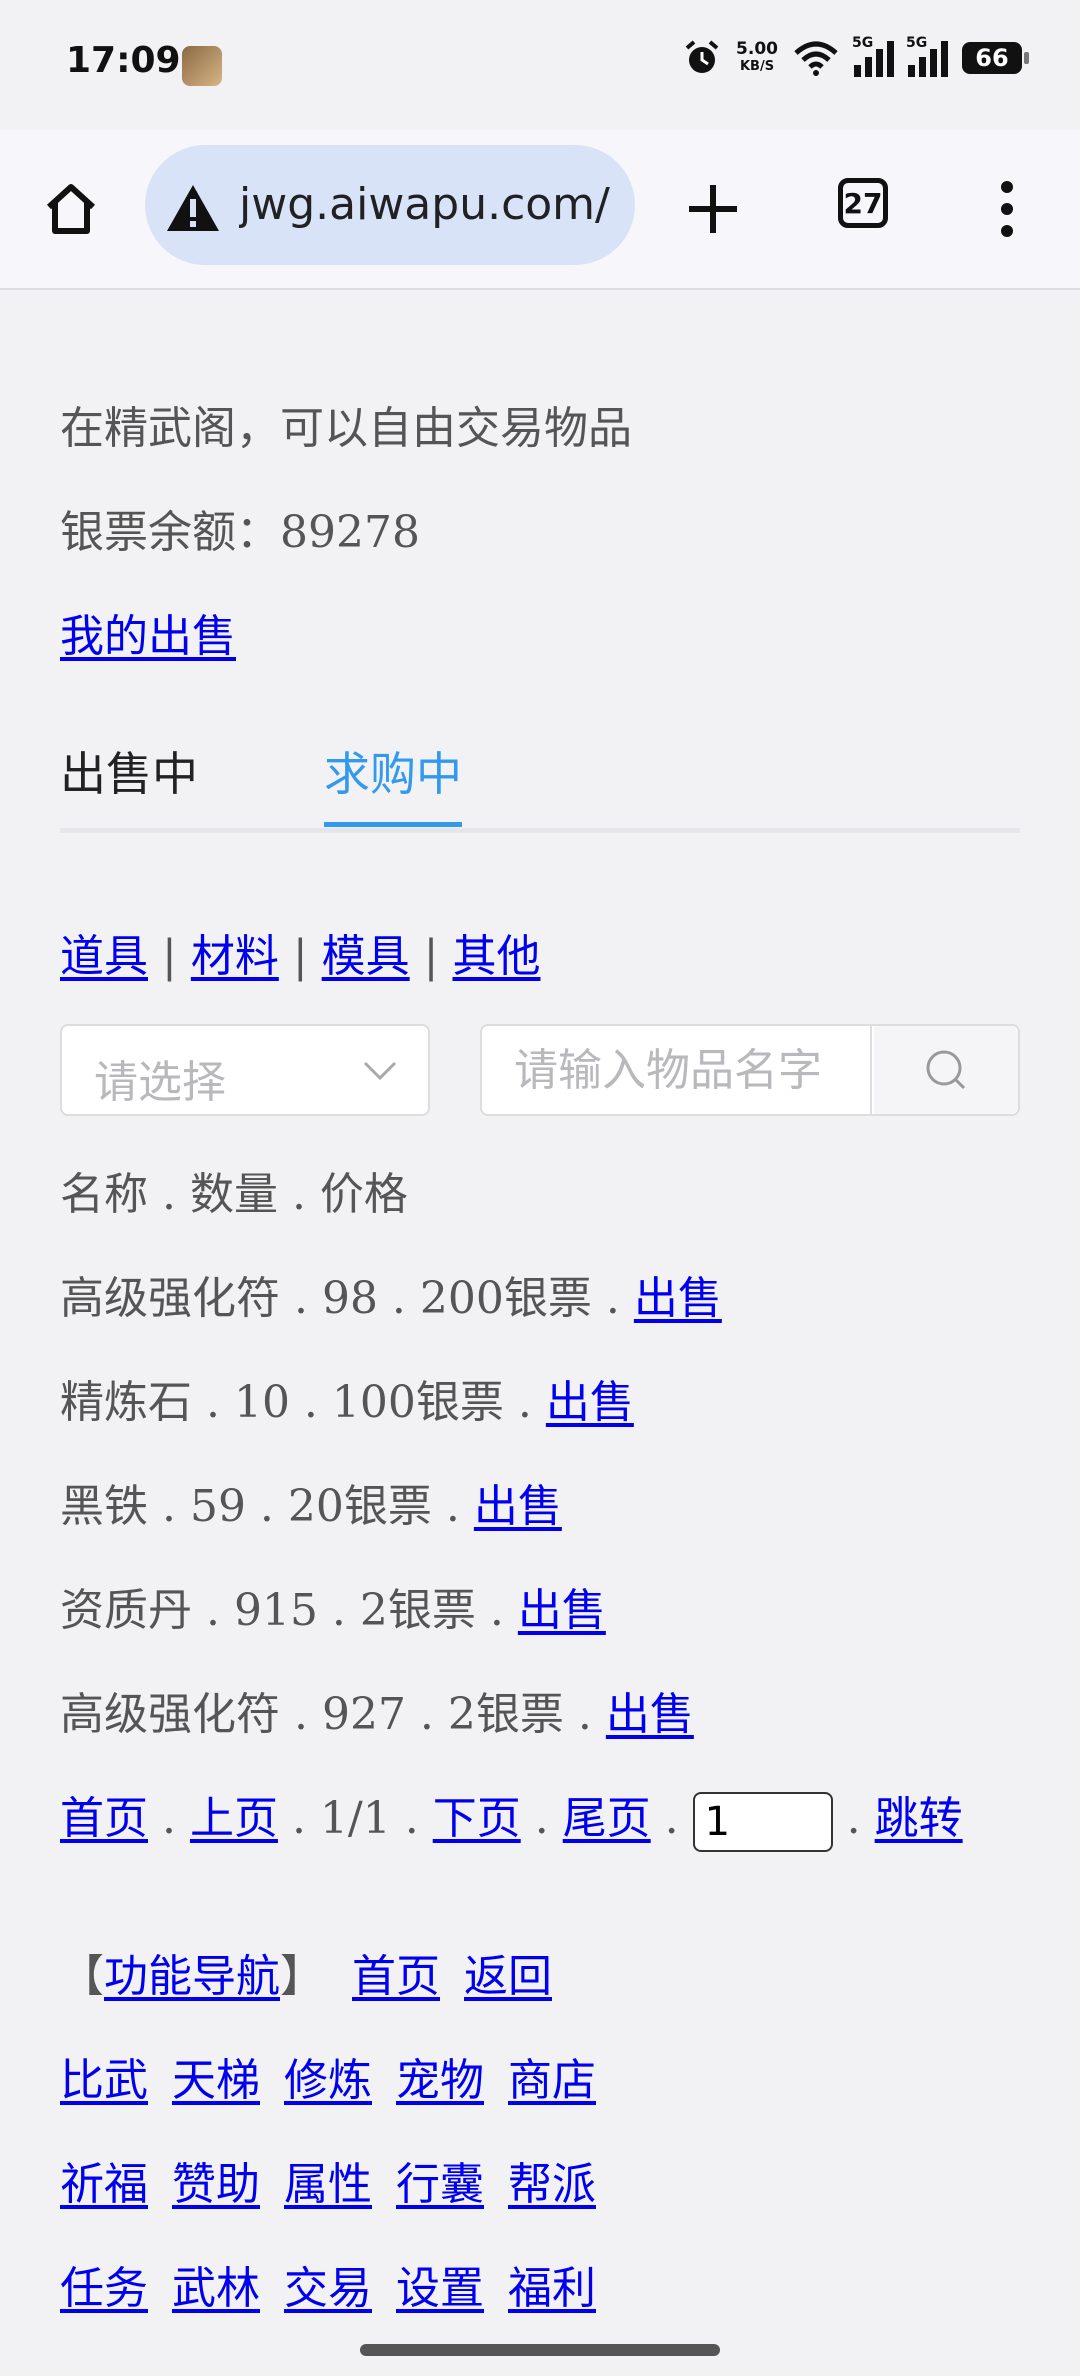  I want to click on page-info: 1/1, so click(355, 1818).